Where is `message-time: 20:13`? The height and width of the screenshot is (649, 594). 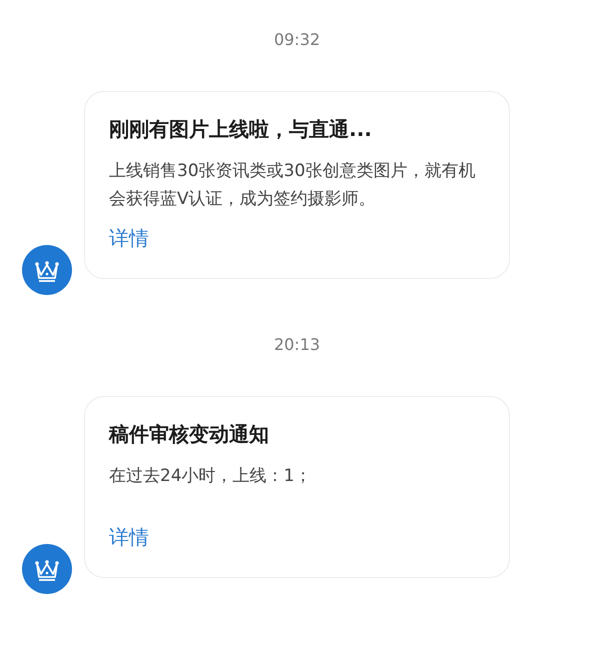
message-time: 20:13 is located at coordinates (297, 344).